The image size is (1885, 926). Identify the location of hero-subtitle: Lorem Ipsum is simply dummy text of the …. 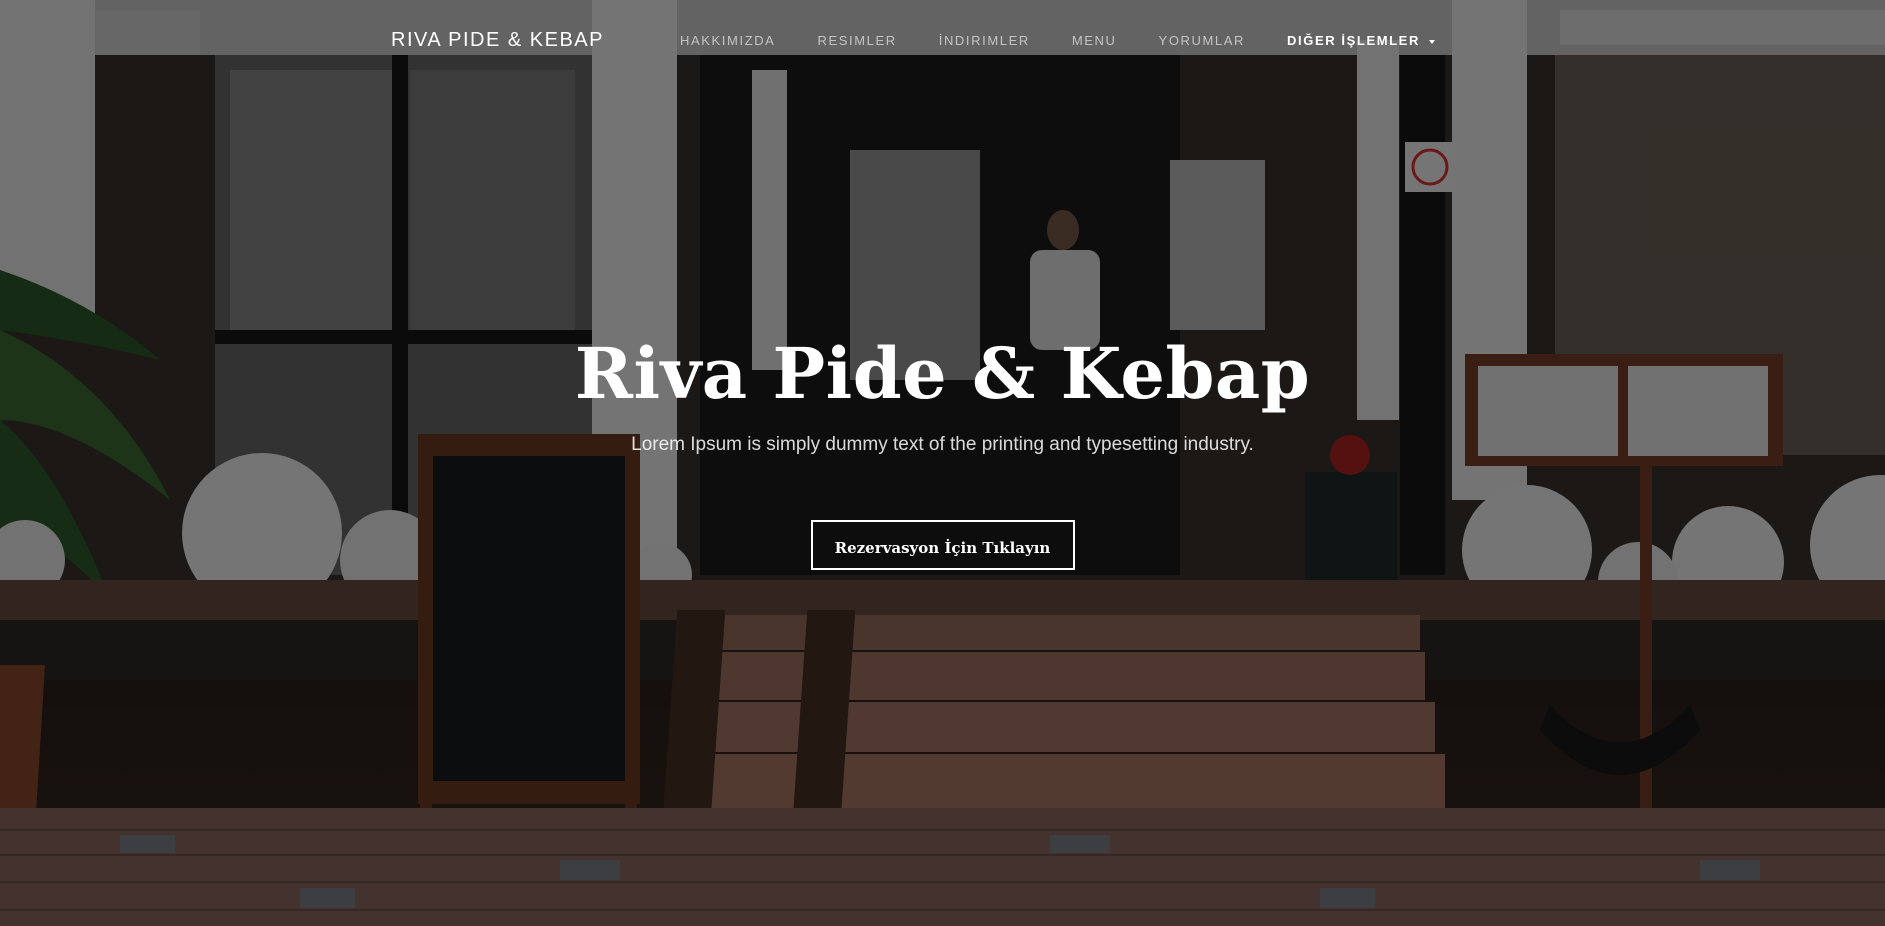
(942, 444).